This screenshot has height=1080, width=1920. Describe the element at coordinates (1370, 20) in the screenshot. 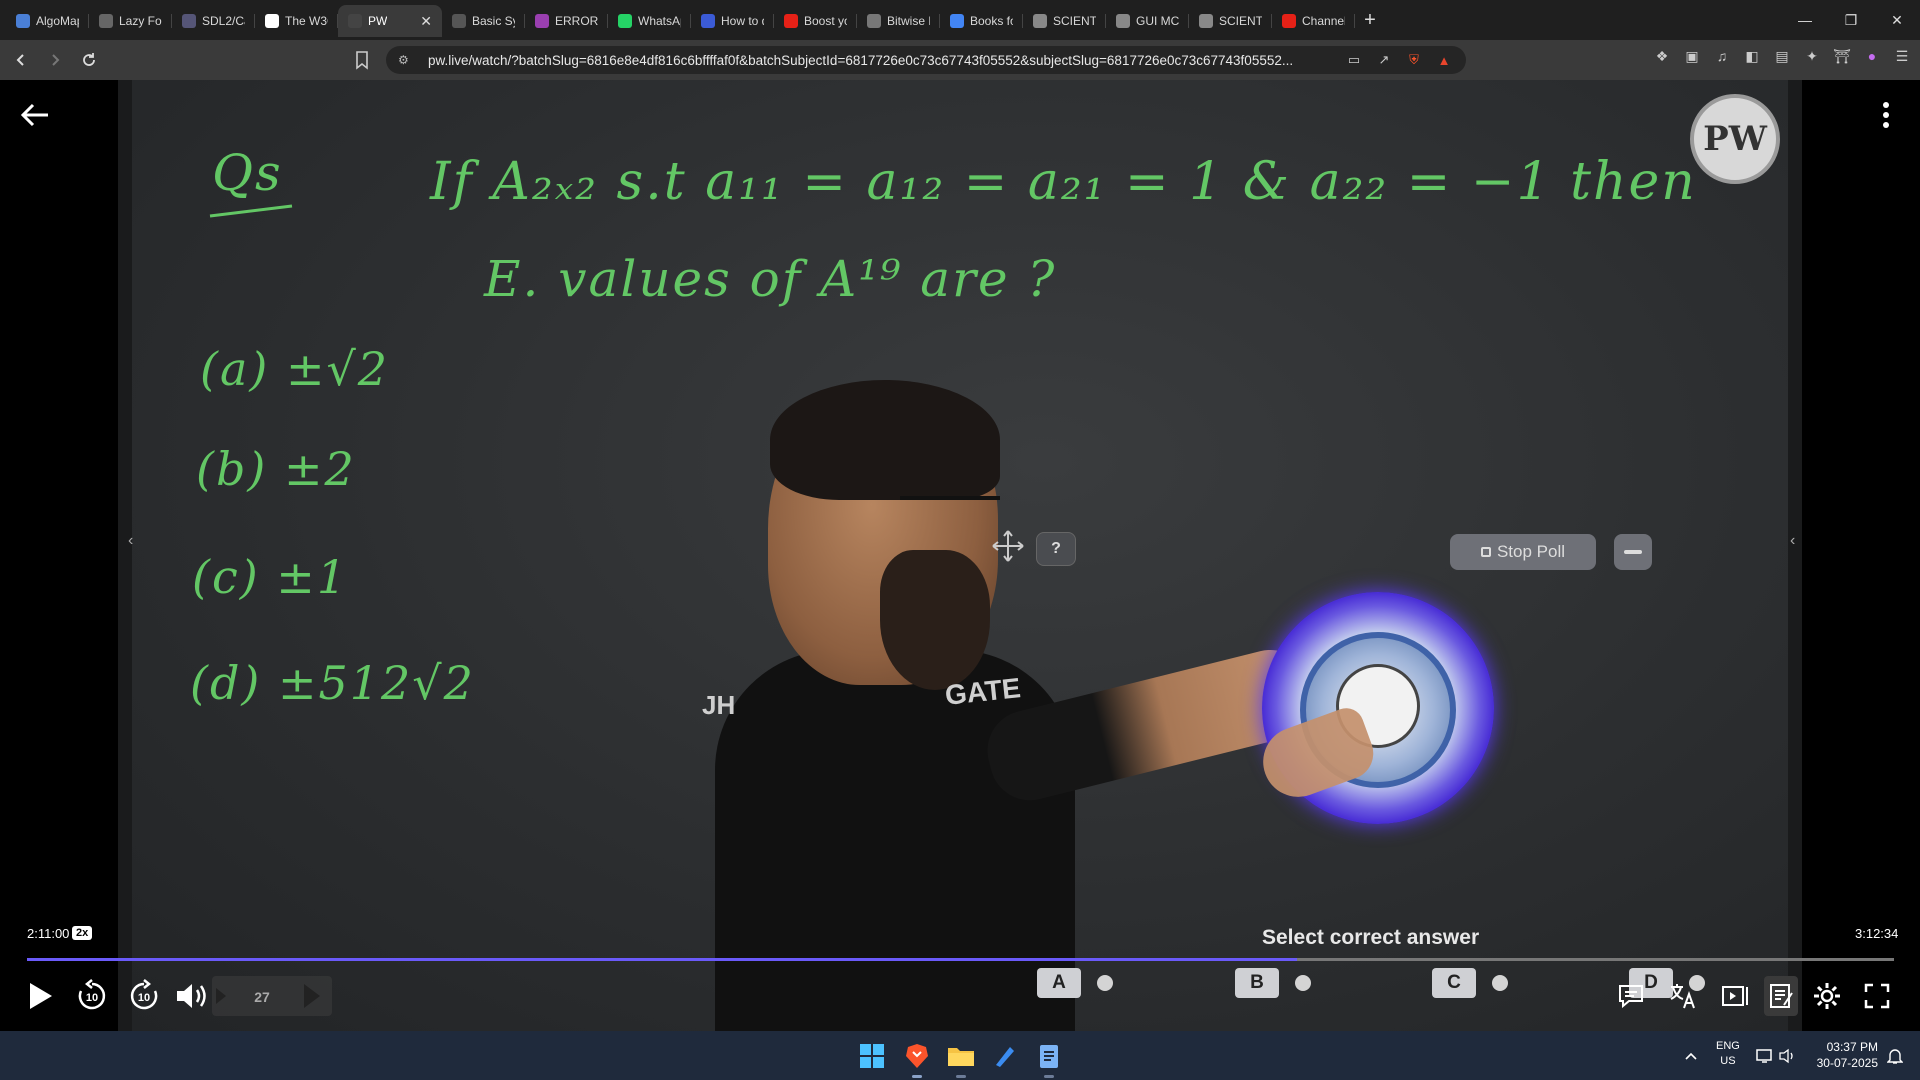

I see `new-tab-button: +` at that location.